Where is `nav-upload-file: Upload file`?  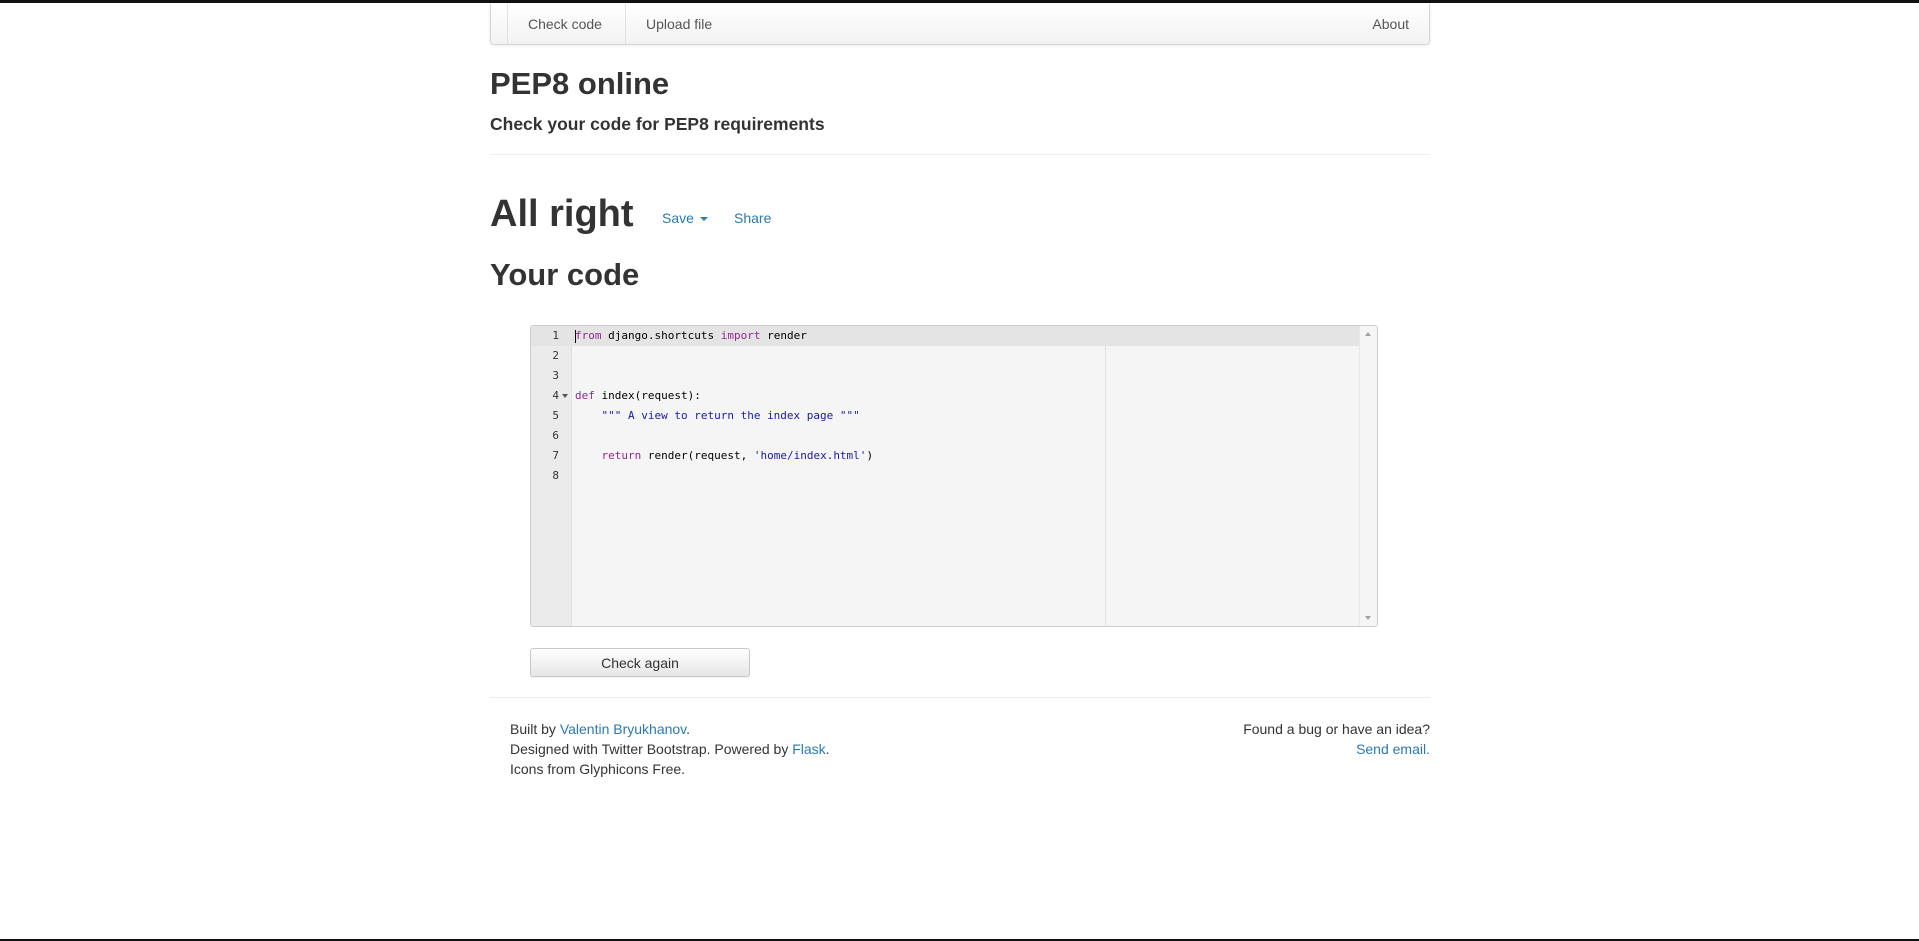
nav-upload-file: Upload file is located at coordinates (678, 24).